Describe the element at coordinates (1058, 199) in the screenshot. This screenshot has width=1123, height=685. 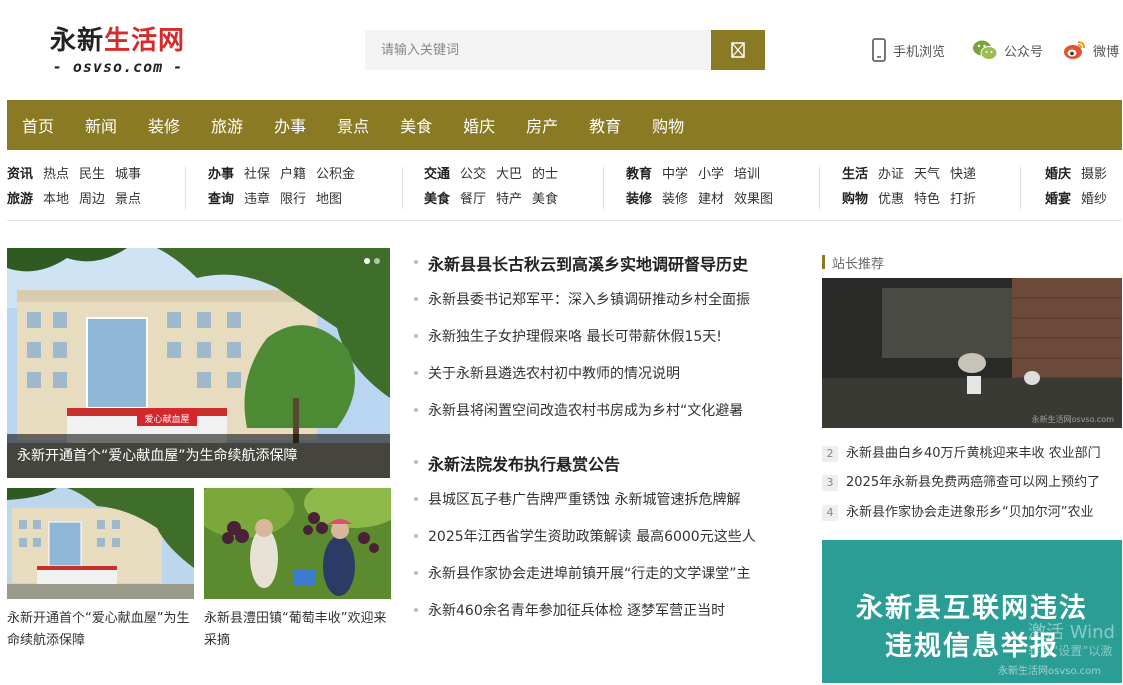
I see `subnav-key: 婚宴` at that location.